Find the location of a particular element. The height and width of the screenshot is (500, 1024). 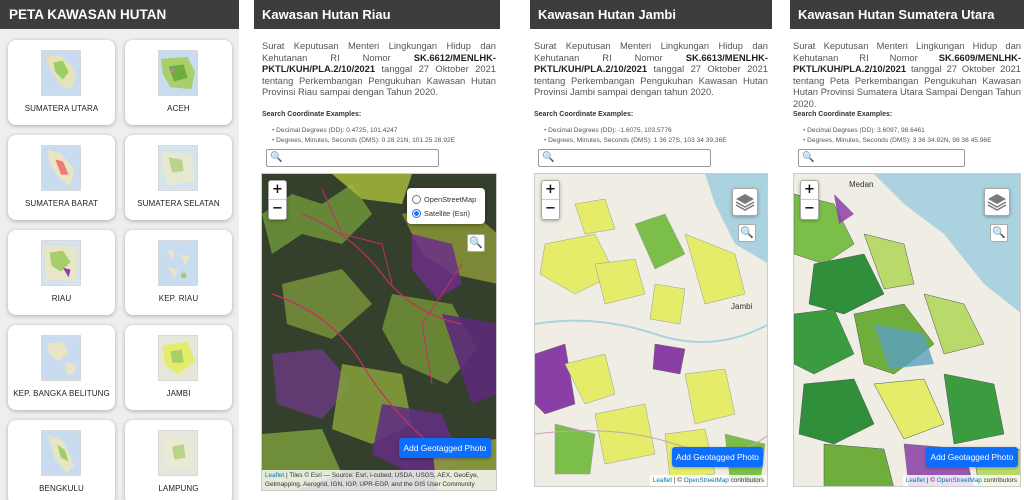

province-card-jambi: JAMBI is located at coordinates (178, 367).